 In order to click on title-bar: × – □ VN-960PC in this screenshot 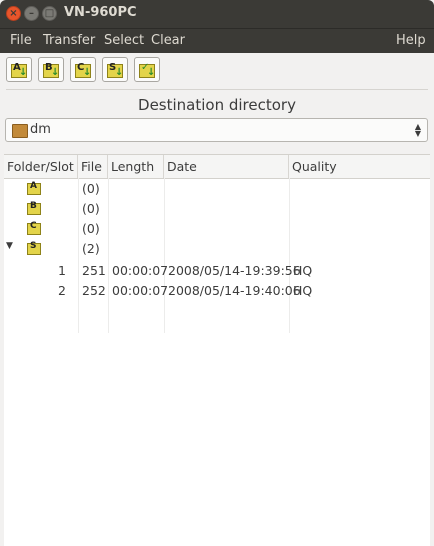, I will do `click(217, 14)`.